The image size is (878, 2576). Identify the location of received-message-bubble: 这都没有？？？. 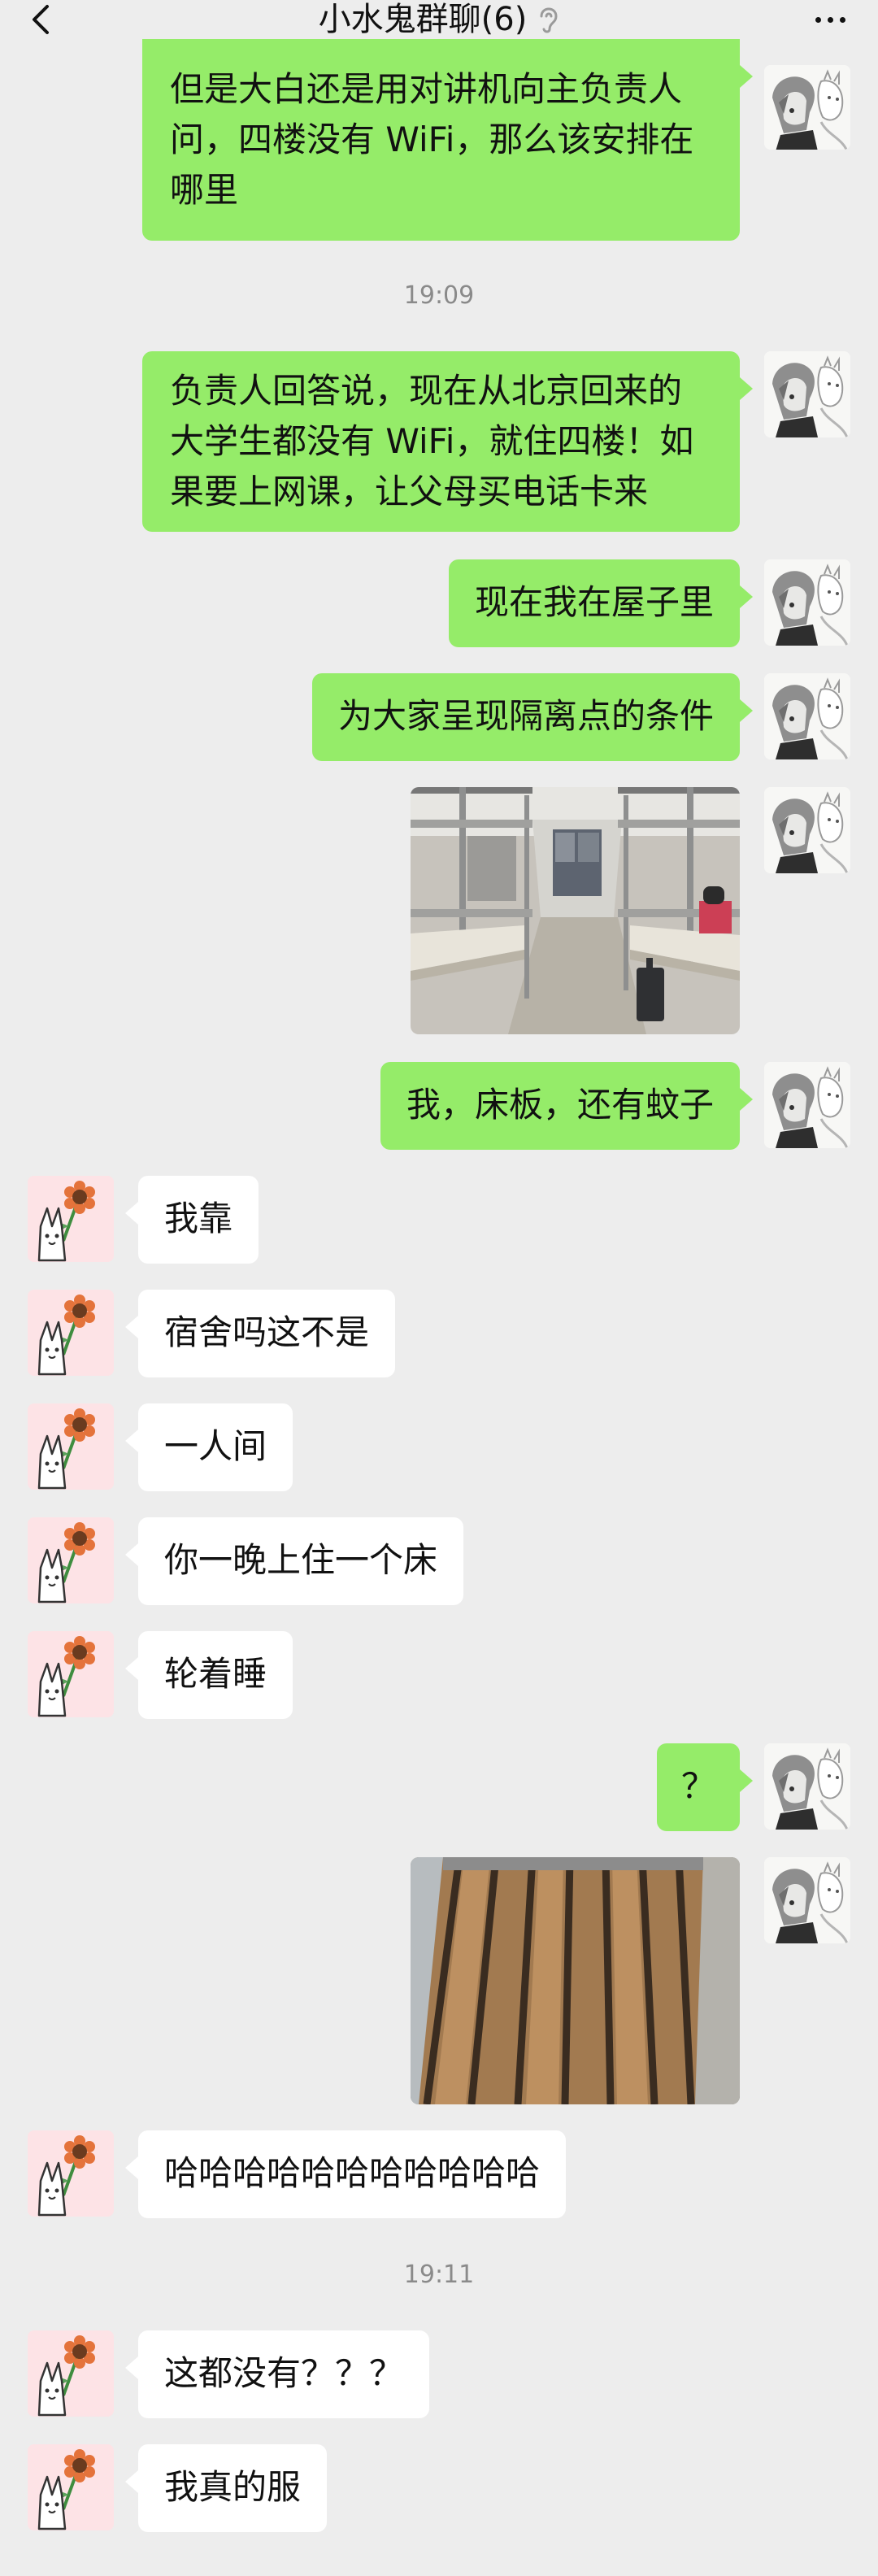
(277, 2374).